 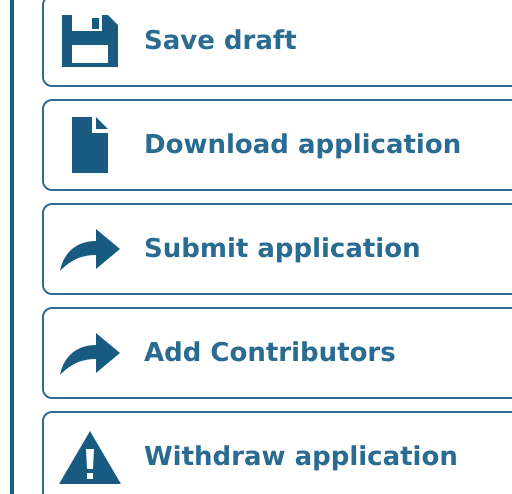 I want to click on warning-icon, so click(x=90, y=457).